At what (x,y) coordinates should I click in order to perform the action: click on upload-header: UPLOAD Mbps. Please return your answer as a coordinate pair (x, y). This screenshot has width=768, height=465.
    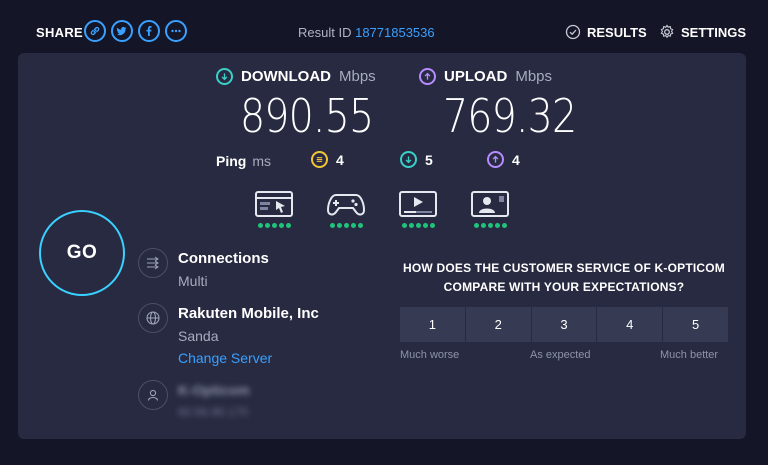
    Looking at the image, I should click on (485, 76).